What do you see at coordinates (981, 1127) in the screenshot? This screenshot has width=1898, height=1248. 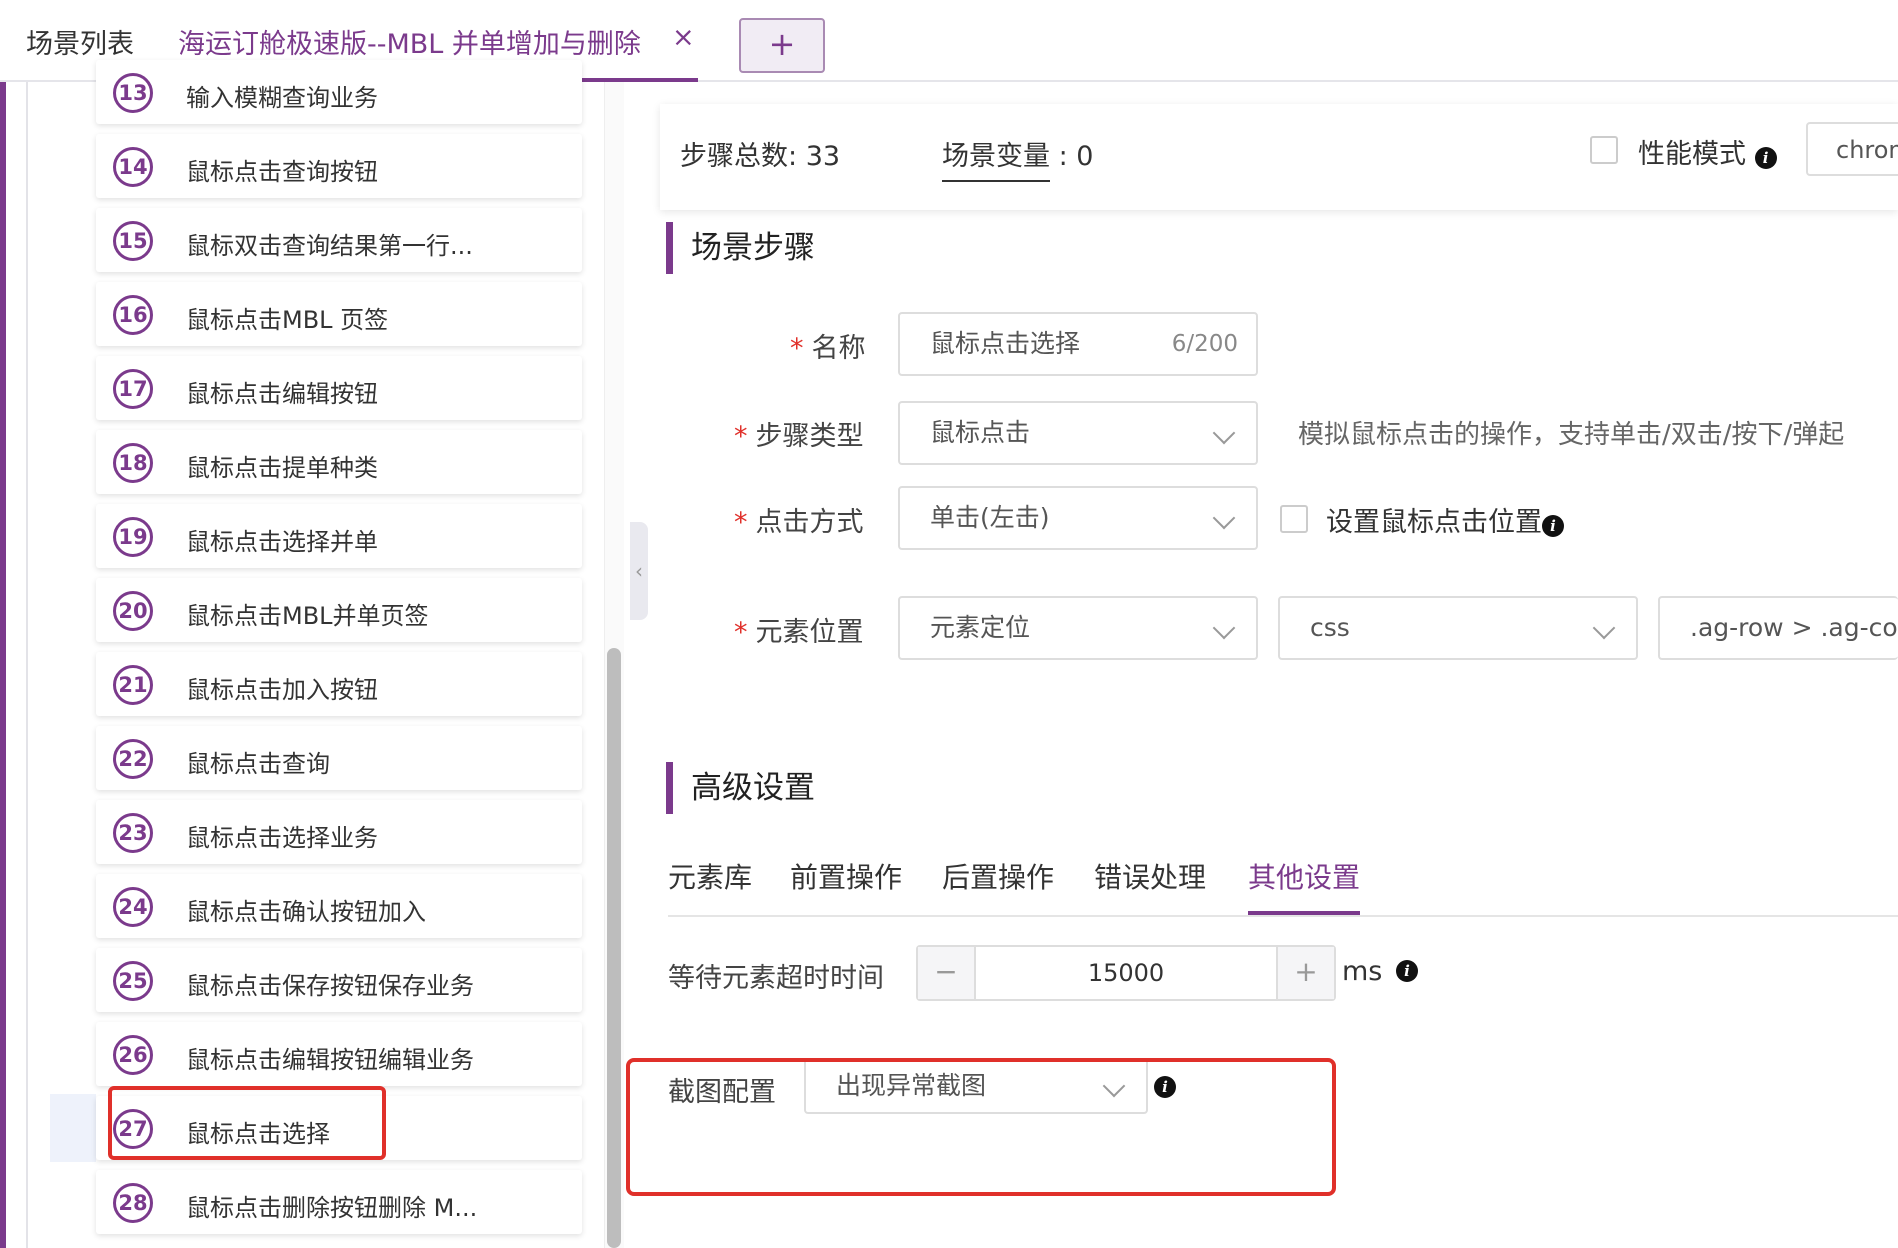 I see `highlight-box-screenshot` at bounding box center [981, 1127].